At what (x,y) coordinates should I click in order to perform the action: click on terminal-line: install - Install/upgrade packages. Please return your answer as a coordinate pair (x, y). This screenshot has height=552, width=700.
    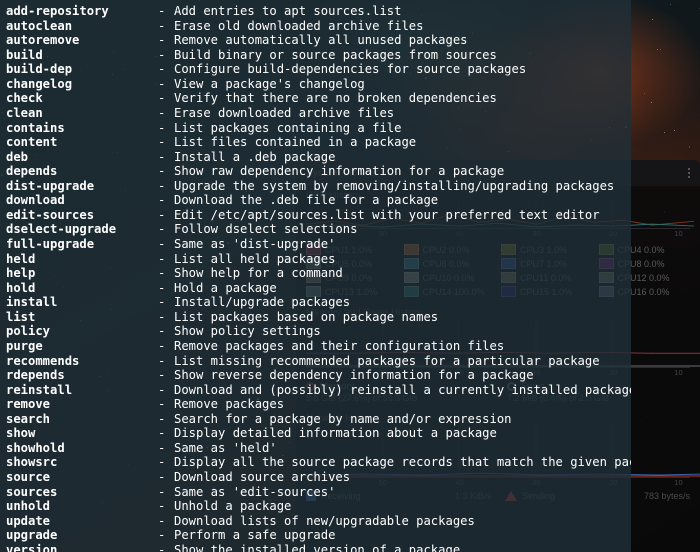
    Looking at the image, I should click on (318, 302).